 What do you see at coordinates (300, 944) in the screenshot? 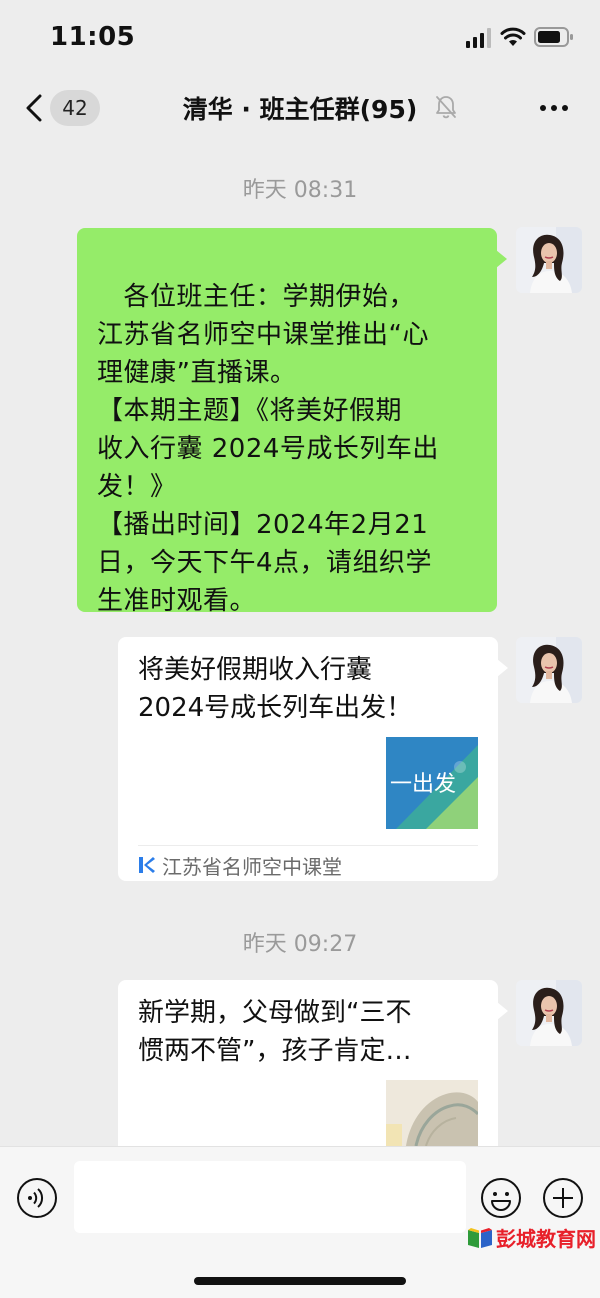
I see `message-timestamp: 昨天 09:27` at bounding box center [300, 944].